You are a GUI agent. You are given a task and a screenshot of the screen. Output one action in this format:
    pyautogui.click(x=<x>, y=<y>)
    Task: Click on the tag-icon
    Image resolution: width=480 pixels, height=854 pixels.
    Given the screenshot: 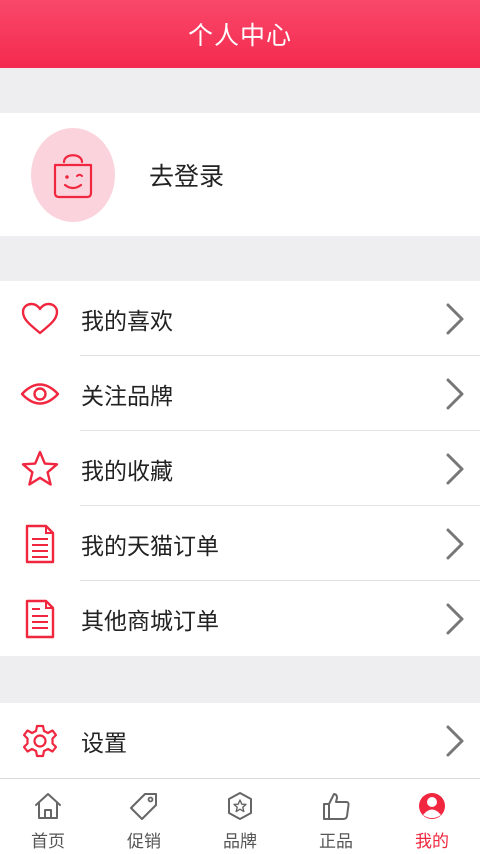 What is the action you would take?
    pyautogui.click(x=144, y=806)
    